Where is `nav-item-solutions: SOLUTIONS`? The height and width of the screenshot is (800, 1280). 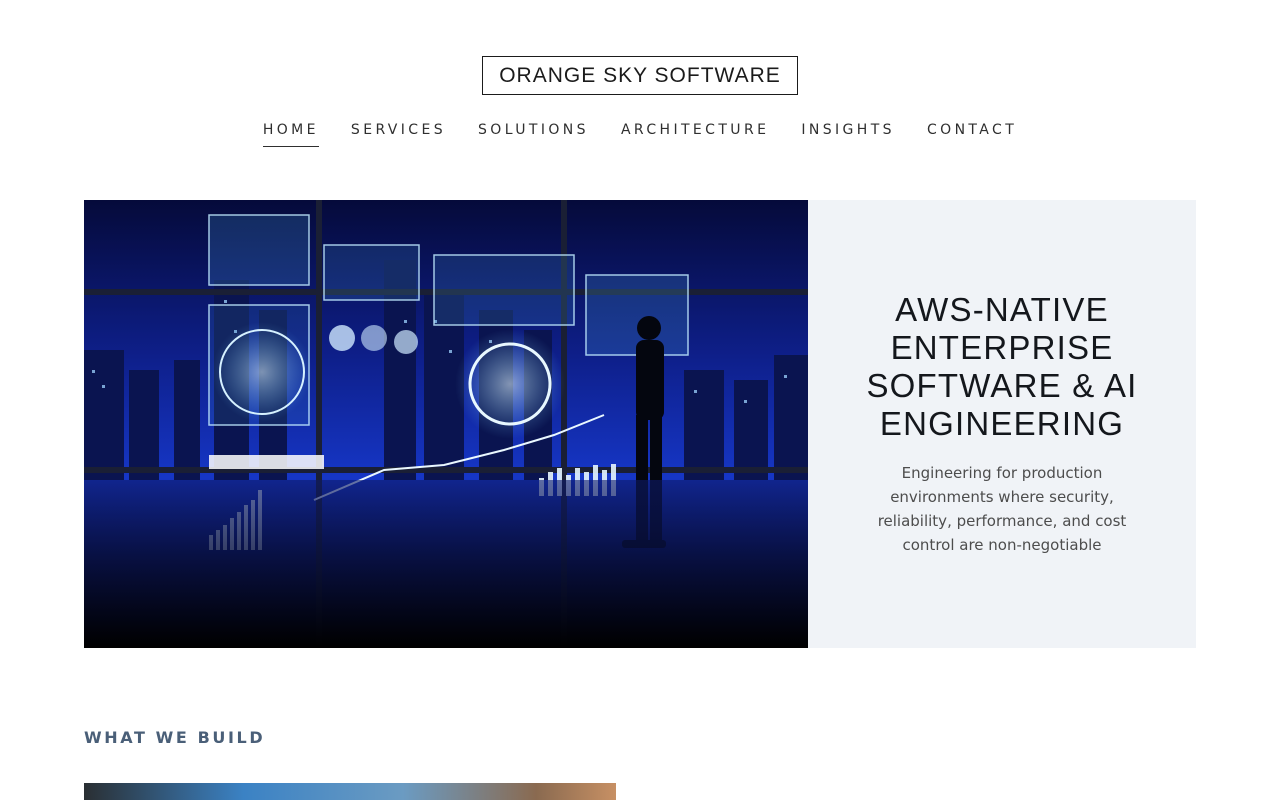
nav-item-solutions: SOLUTIONS is located at coordinates (533, 134).